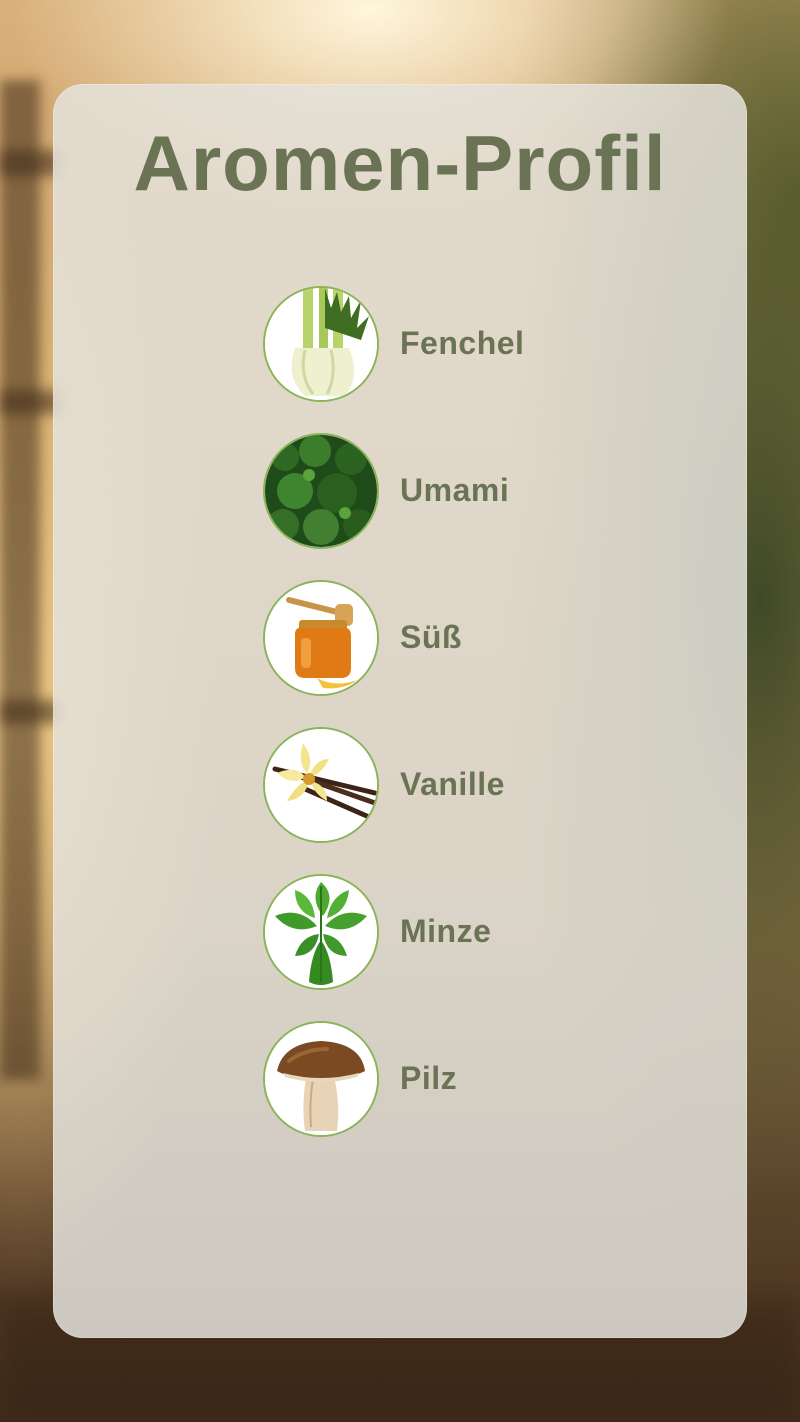 The height and width of the screenshot is (1422, 800). I want to click on vanilla-icon, so click(321, 784).